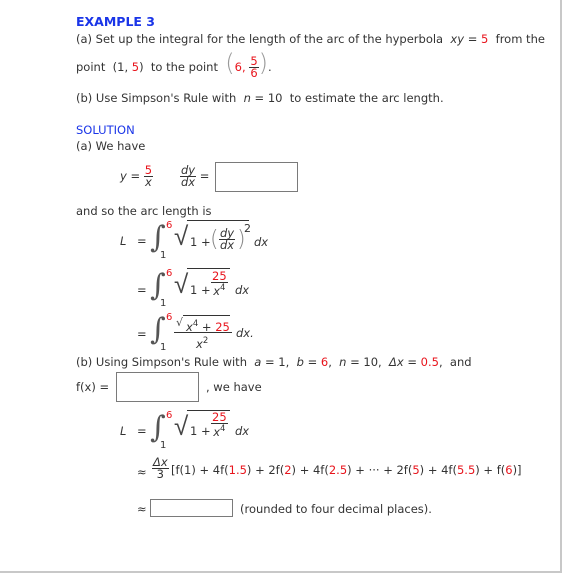  What do you see at coordinates (234, 387) in the screenshot?
I see `we-have-text: , we have` at bounding box center [234, 387].